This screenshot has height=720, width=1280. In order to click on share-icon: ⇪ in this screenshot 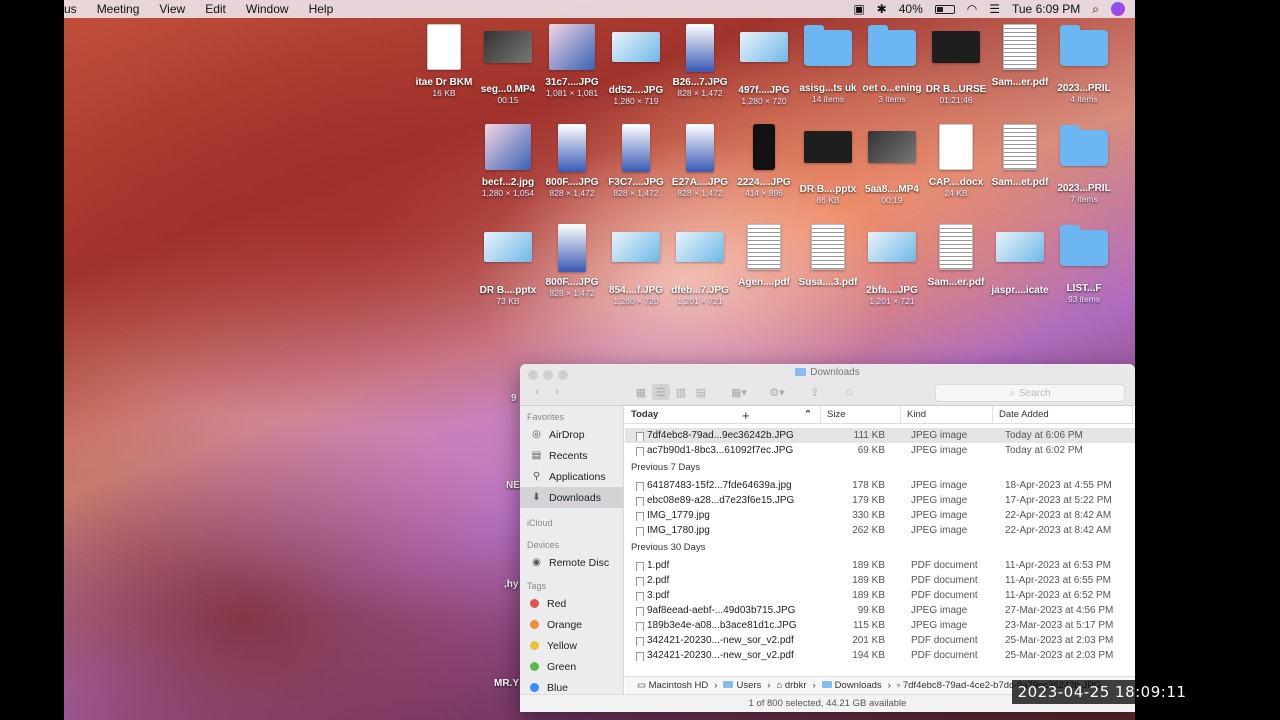, I will do `click(815, 392)`.